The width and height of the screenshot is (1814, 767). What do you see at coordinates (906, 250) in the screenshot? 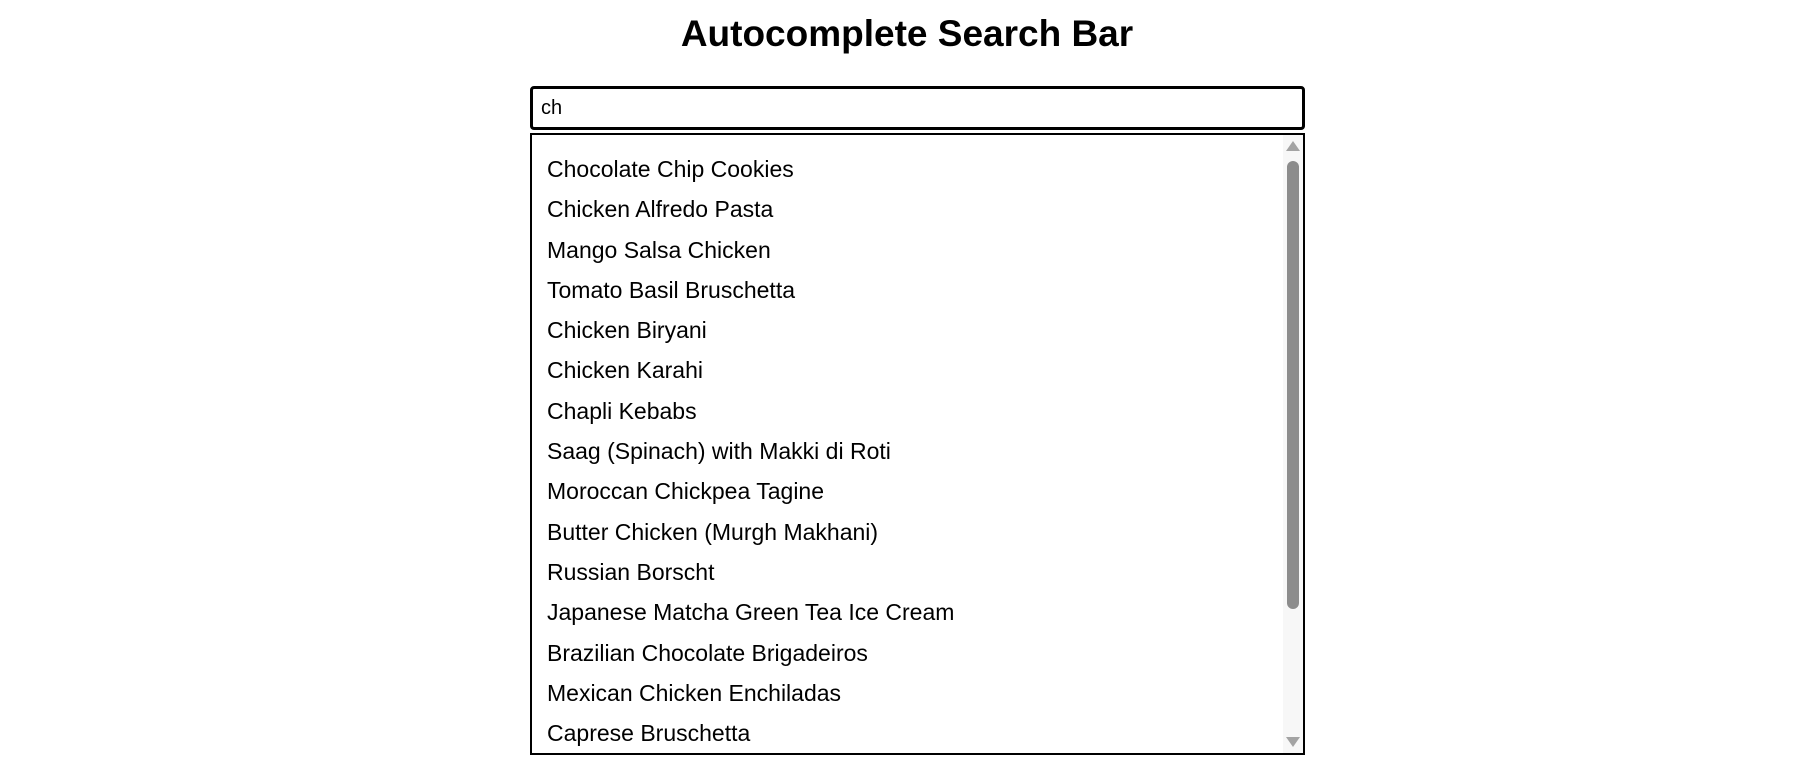
I see `suggestion-item: Mango Salsa Chicken` at bounding box center [906, 250].